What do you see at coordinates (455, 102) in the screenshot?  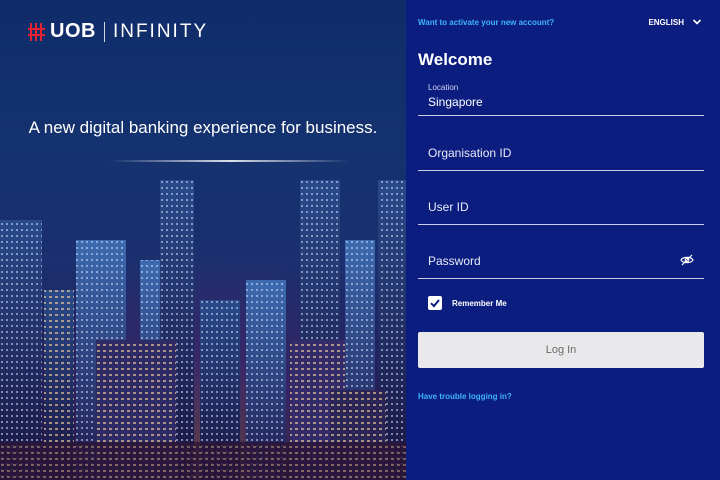 I see `location-value: Singapore` at bounding box center [455, 102].